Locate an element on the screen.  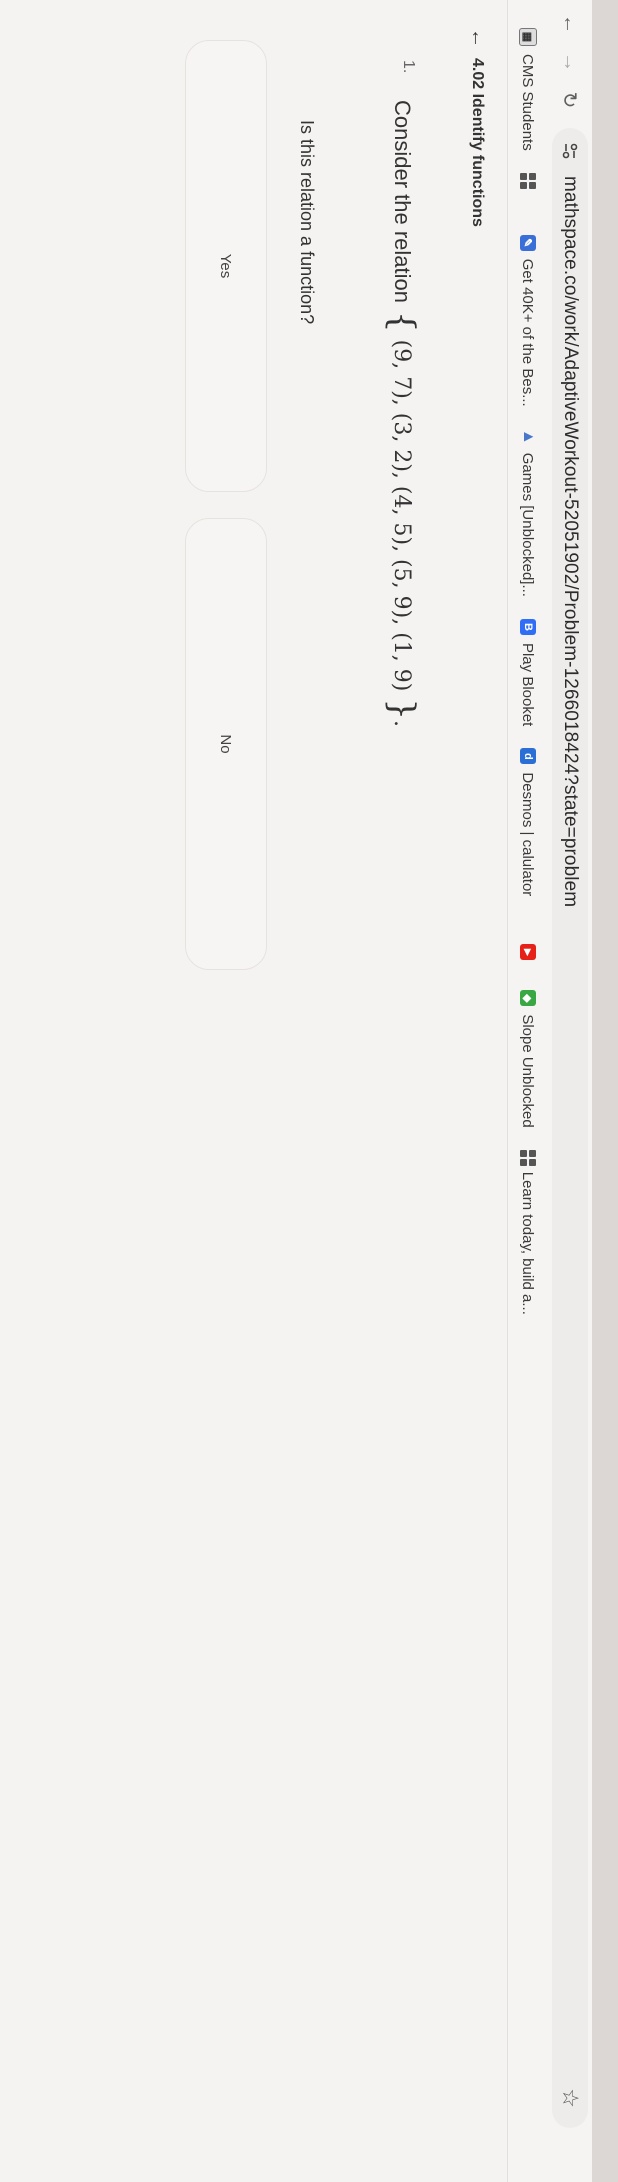
page-title: 4.02 Identify functions is located at coordinates (478, 142).